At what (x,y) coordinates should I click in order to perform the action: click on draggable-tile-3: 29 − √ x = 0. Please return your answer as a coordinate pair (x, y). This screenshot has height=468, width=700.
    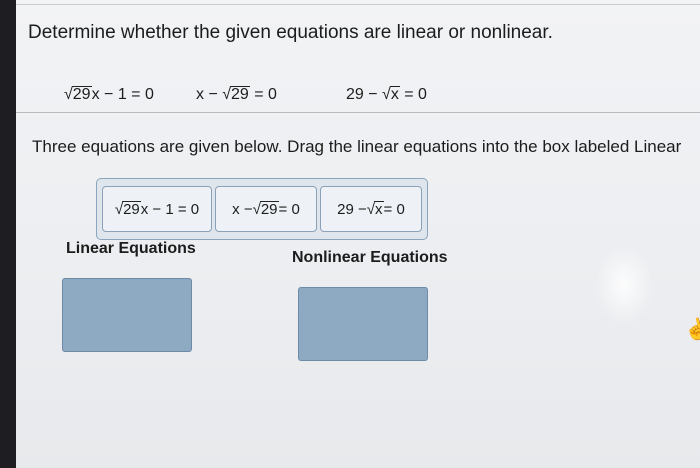
    Looking at the image, I should click on (371, 209).